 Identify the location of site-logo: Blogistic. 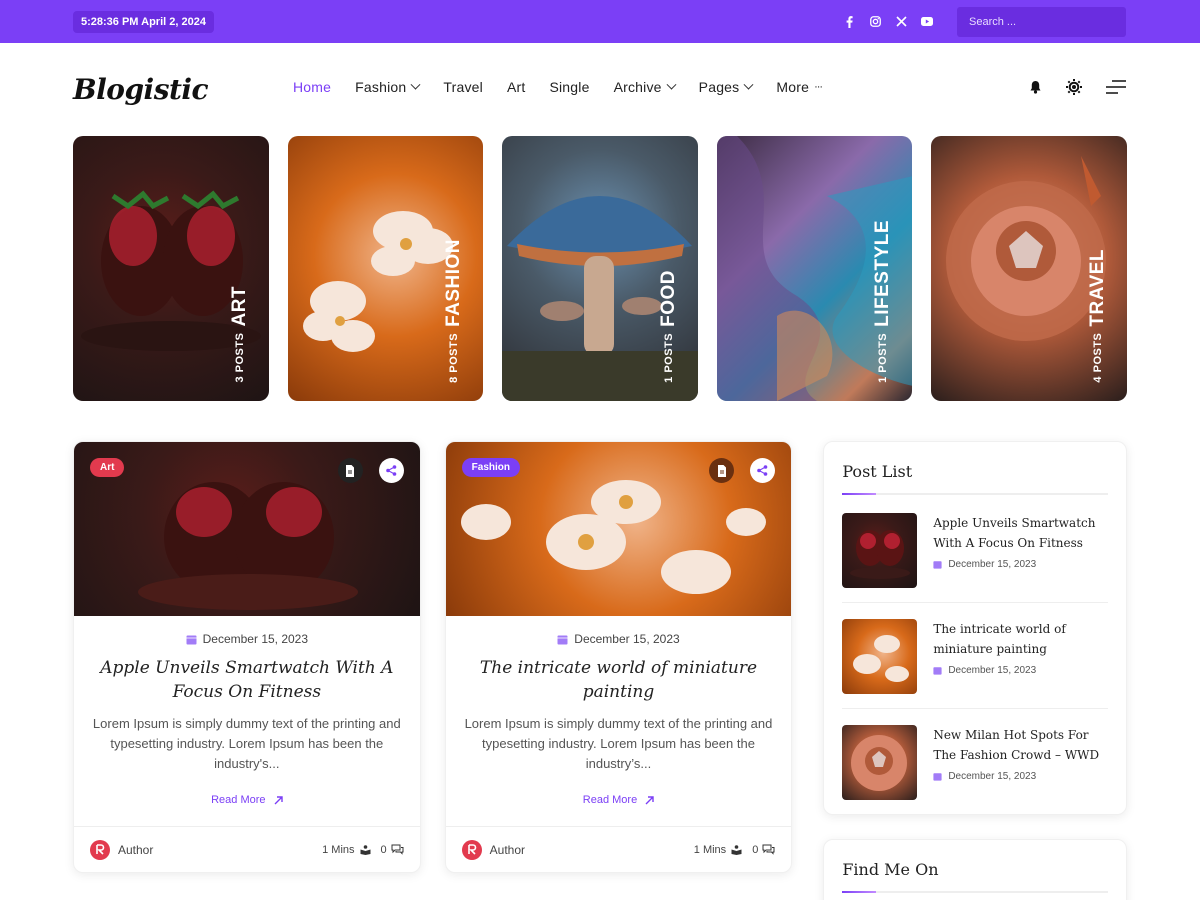
(183, 89).